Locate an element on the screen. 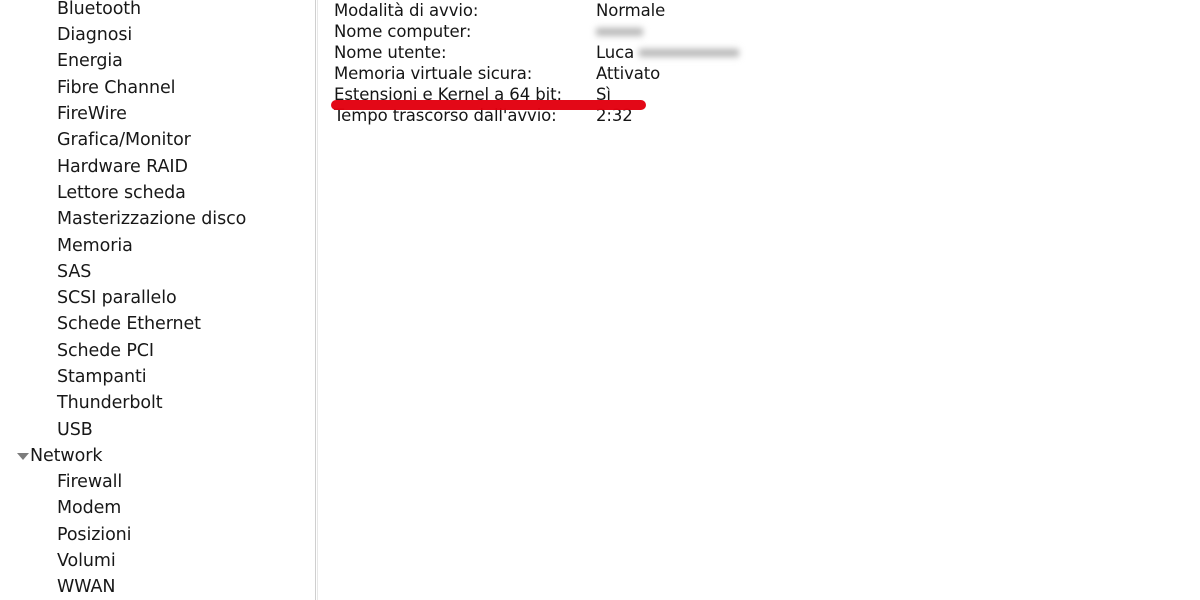 The height and width of the screenshot is (600, 1200). detail-label: Modalità di avvio: is located at coordinates (406, 10).